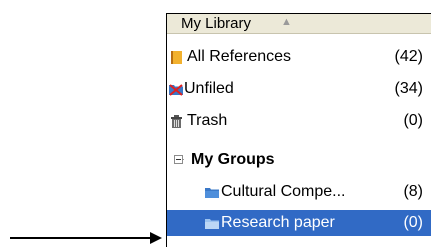  I want to click on group-item-count: (8), so click(413, 191).